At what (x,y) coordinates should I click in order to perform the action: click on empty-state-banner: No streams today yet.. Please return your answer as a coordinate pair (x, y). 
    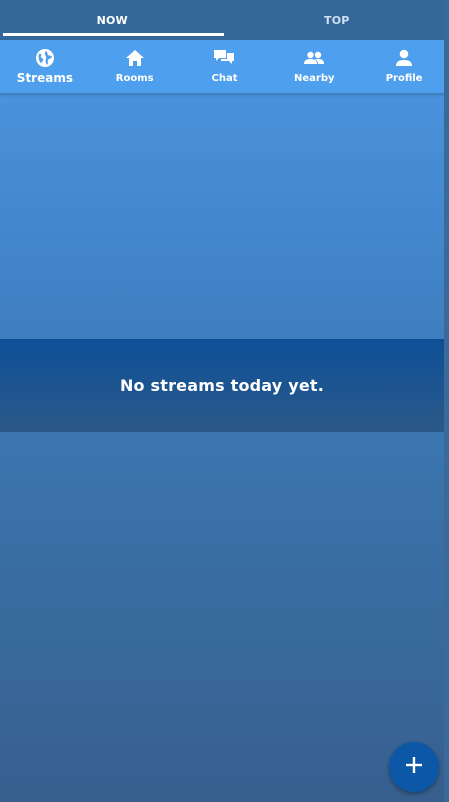
    Looking at the image, I should click on (222, 385).